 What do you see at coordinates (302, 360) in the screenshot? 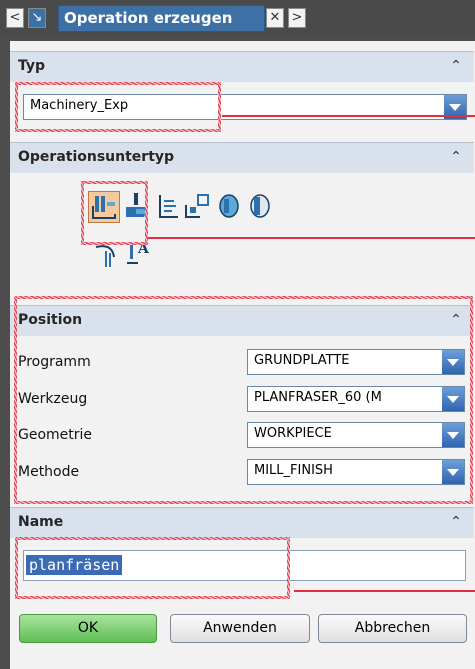
I see `programm-value: GRUNDPLATTE` at bounding box center [302, 360].